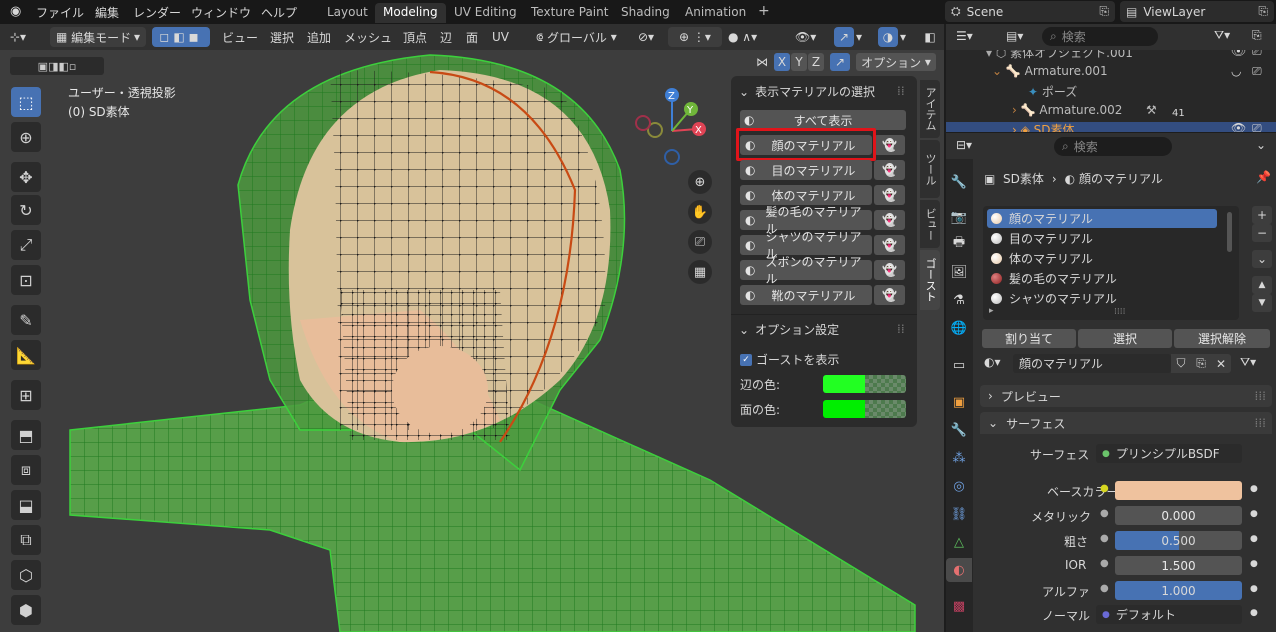 Image resolution: width=1276 pixels, height=632 pixels. I want to click on mode-dropdown: ▦ 編集モード ▾, so click(98, 37).